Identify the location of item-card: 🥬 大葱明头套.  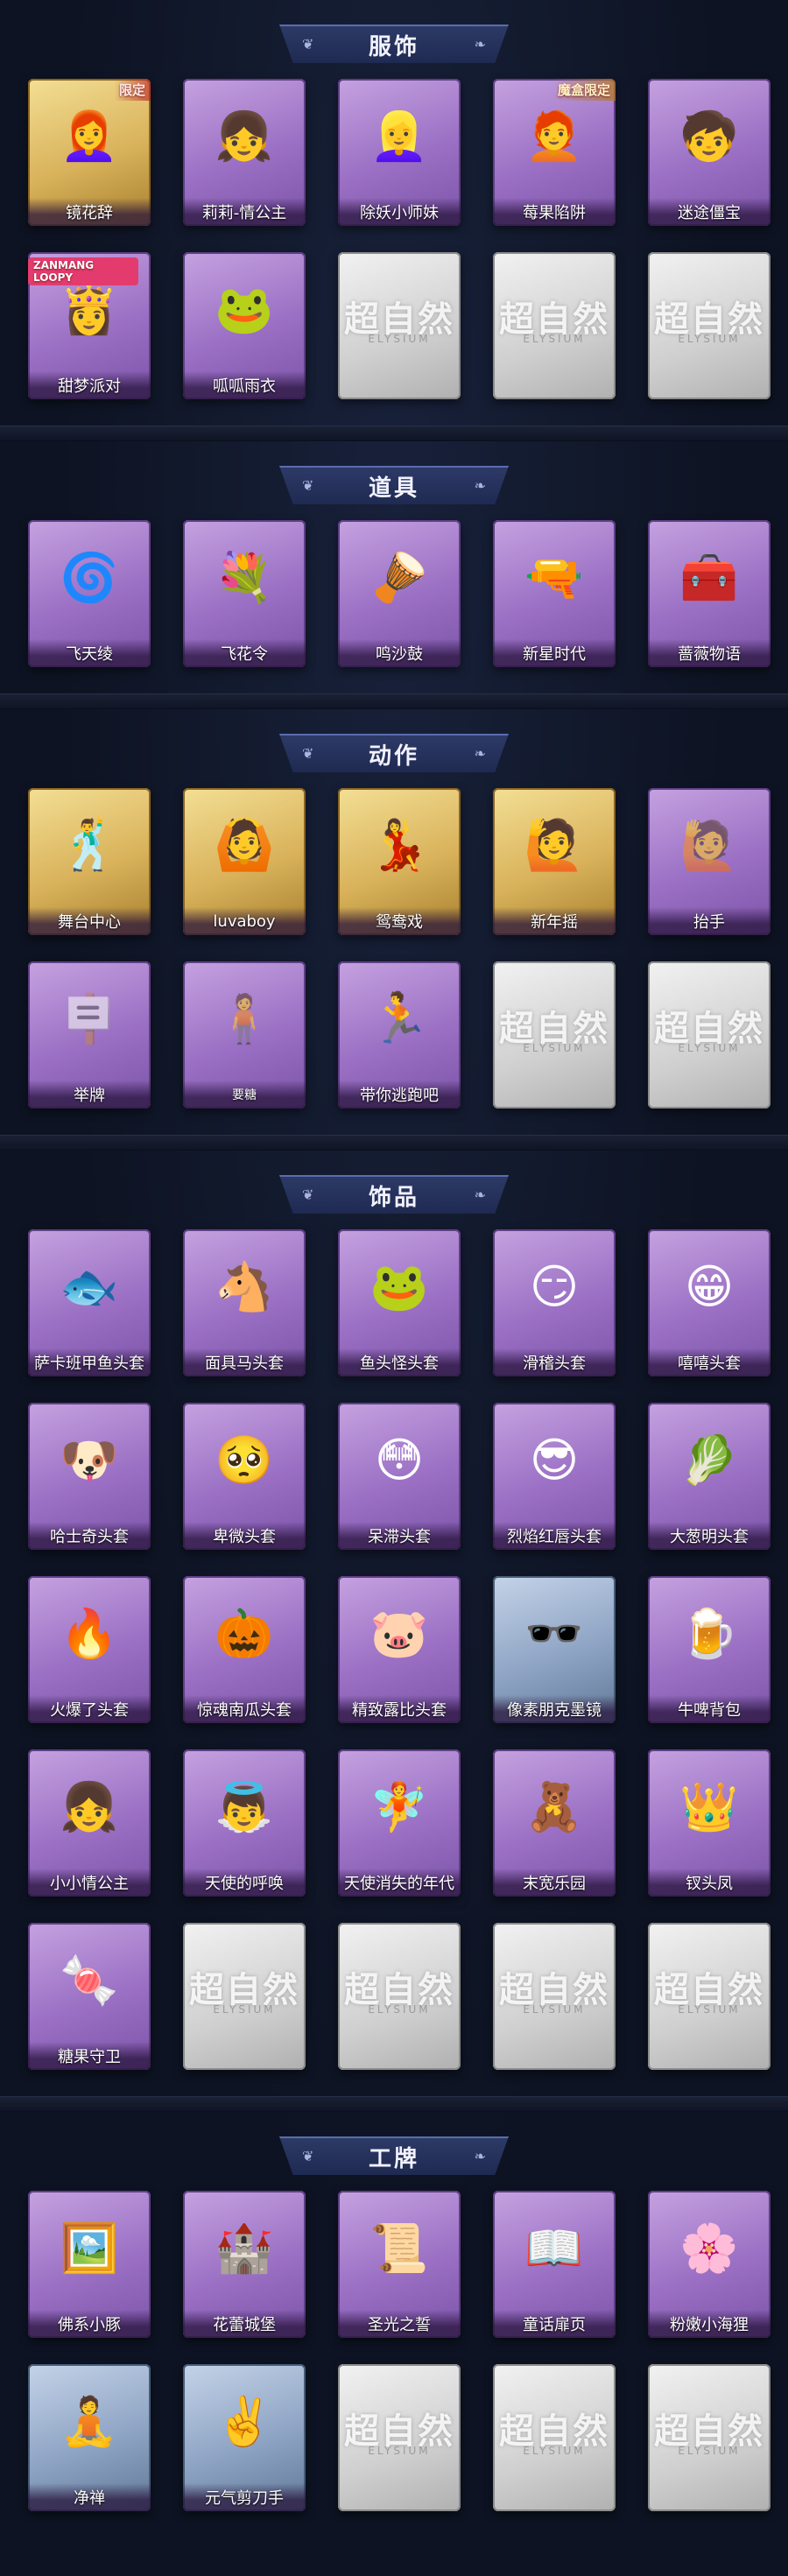
(709, 1476).